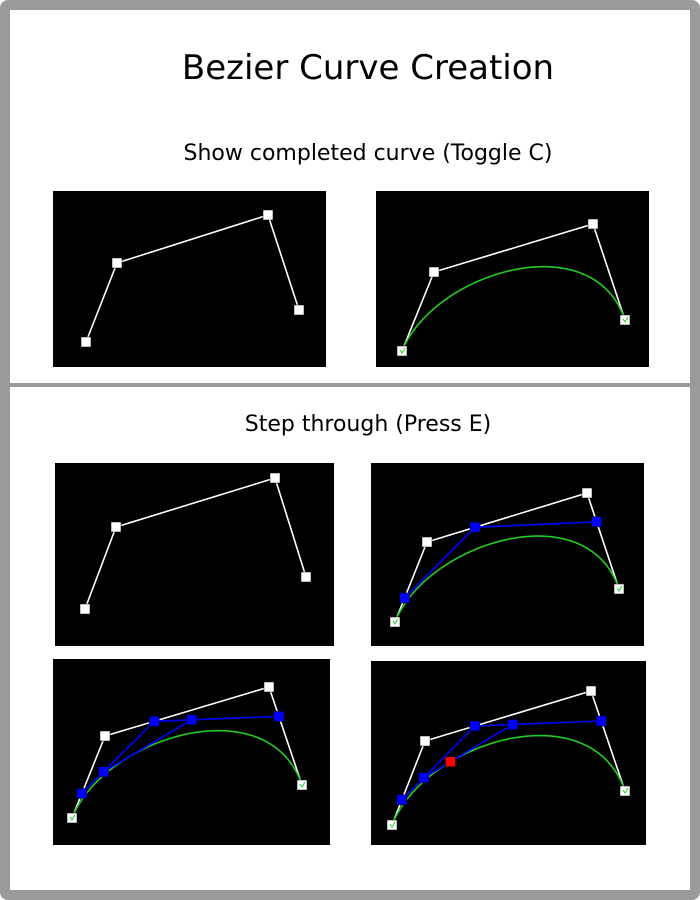 This screenshot has height=900, width=700. I want to click on section-heading-step: Step through (Press E), so click(368, 424).